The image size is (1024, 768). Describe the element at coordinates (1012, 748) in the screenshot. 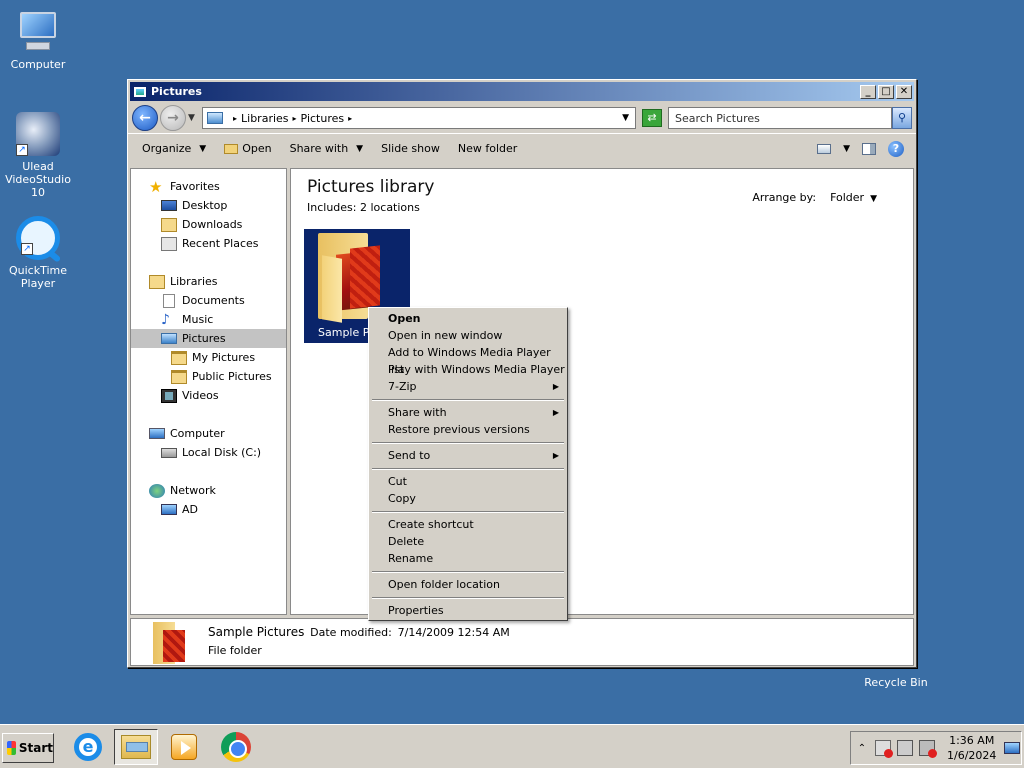

I see `show-desktop-icon` at that location.